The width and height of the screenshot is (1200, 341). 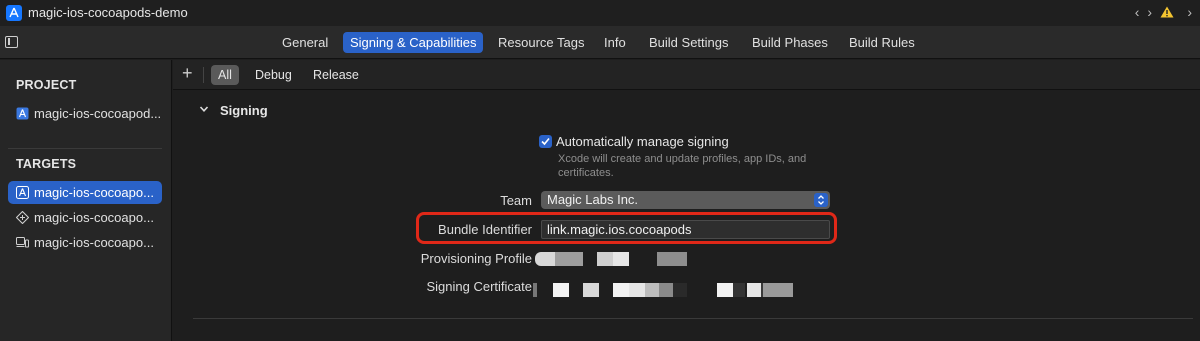 I want to click on tab-info: Info, so click(x=615, y=42).